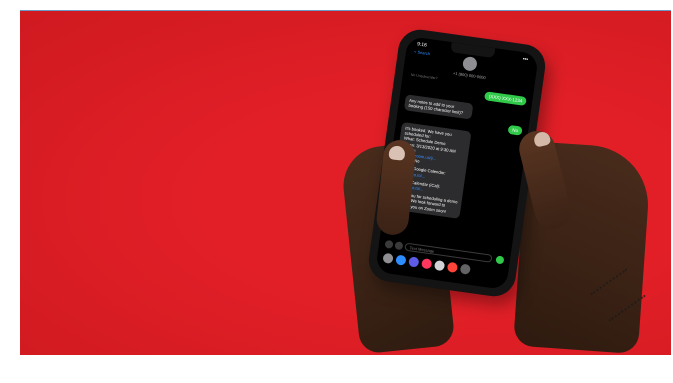 This screenshot has width=673, height=383. Describe the element at coordinates (515, 130) in the screenshot. I see `outgoing-bubble-2: No` at that location.